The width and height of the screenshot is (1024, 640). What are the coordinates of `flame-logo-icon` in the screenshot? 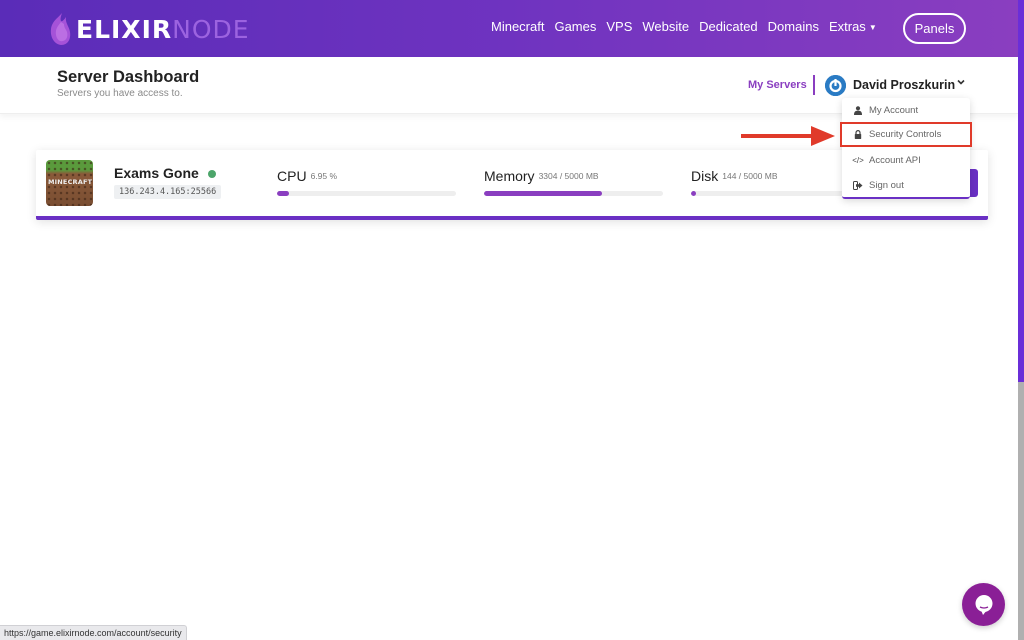 It's located at (60, 29).